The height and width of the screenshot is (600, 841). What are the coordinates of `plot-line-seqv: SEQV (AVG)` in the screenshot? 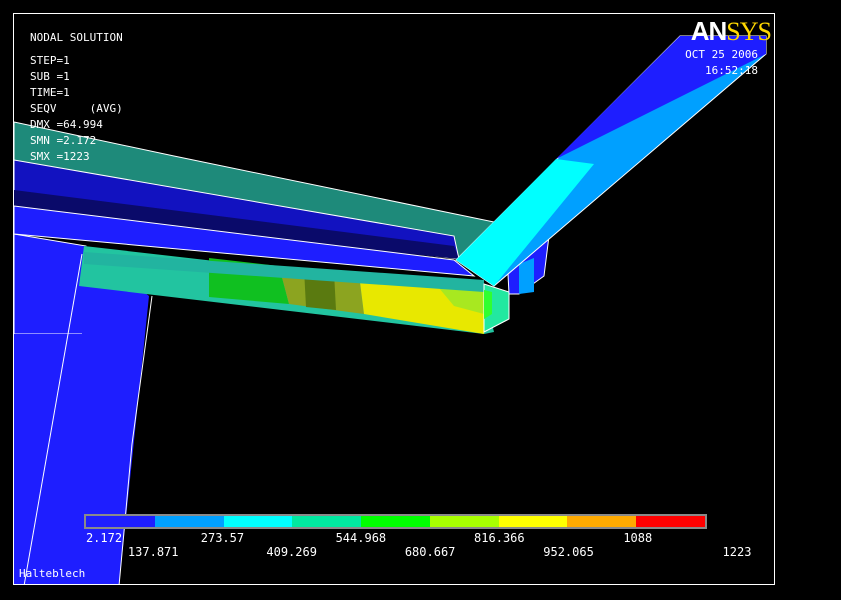 It's located at (76, 108).